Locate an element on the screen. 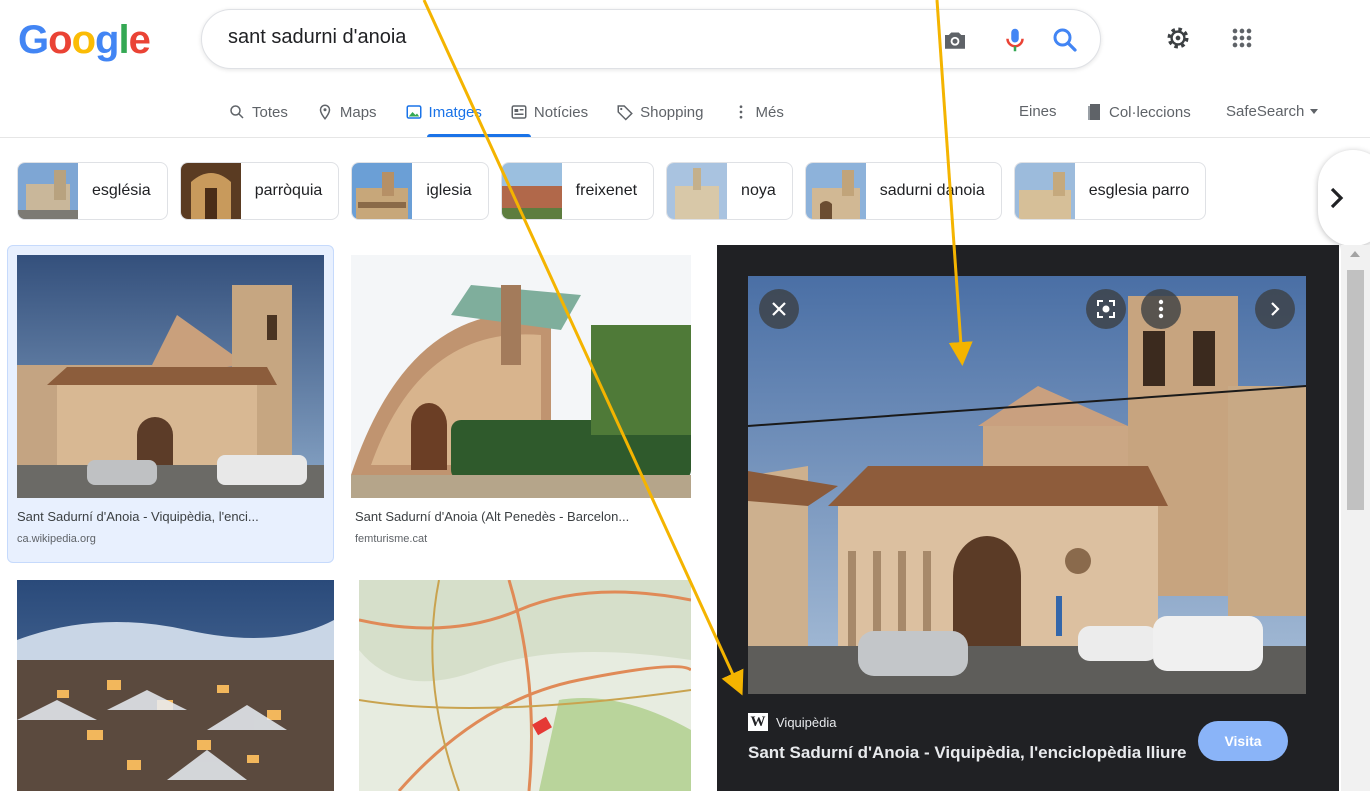 The image size is (1370, 791). chip: sadurni danoia is located at coordinates (903, 191).